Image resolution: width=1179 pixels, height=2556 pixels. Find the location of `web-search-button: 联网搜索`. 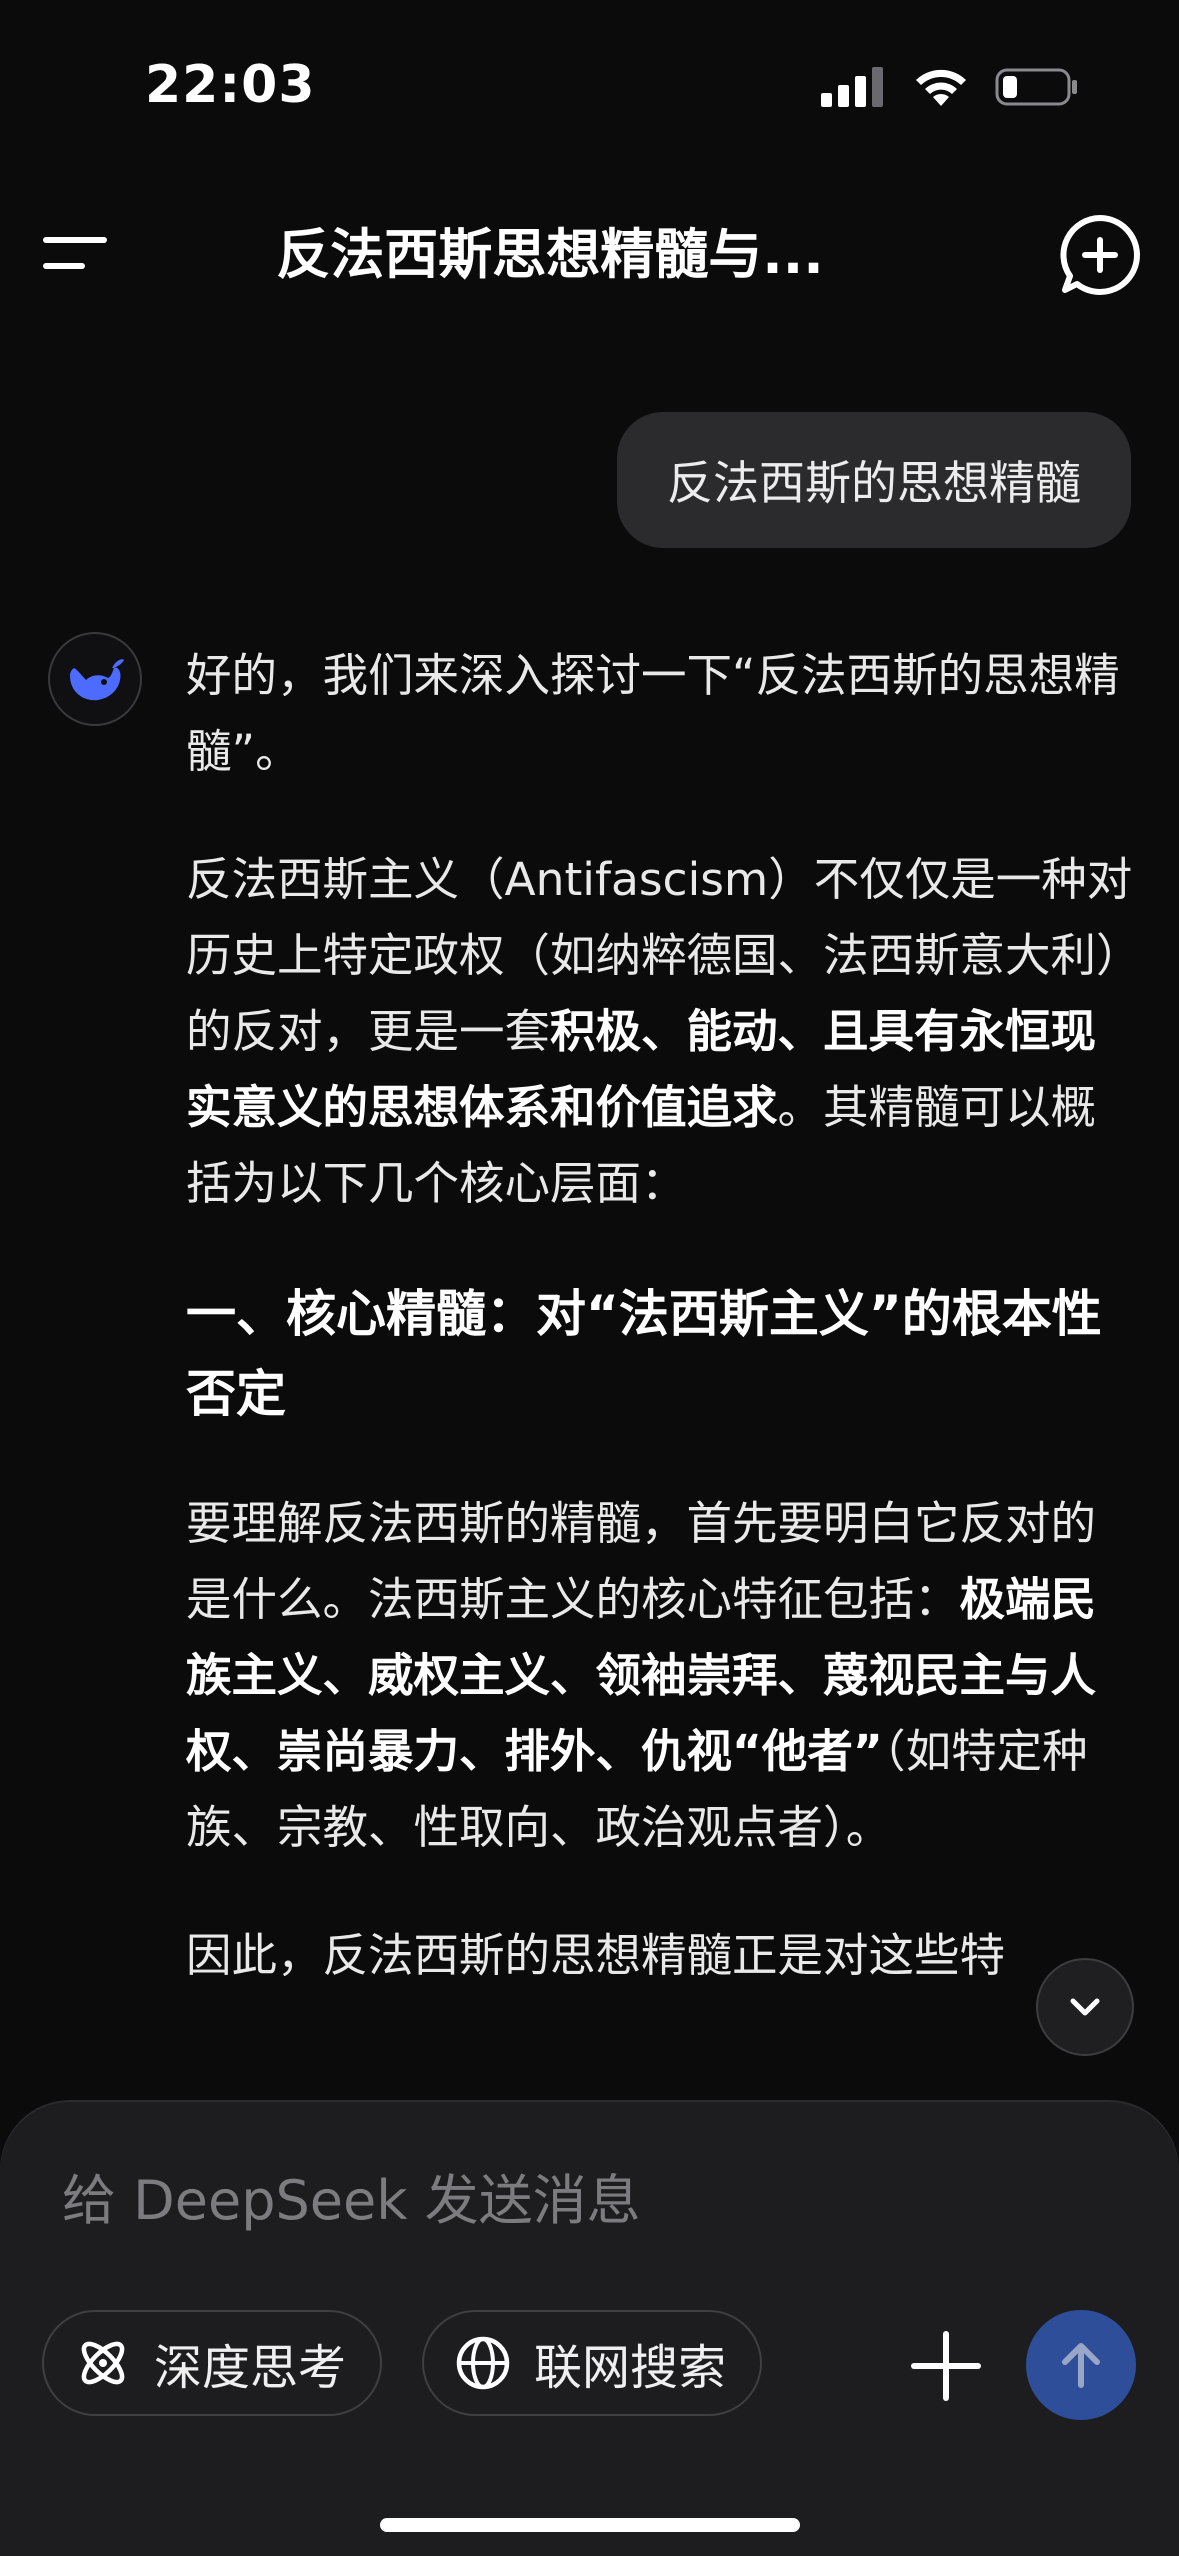

web-search-button: 联网搜索 is located at coordinates (592, 2363).